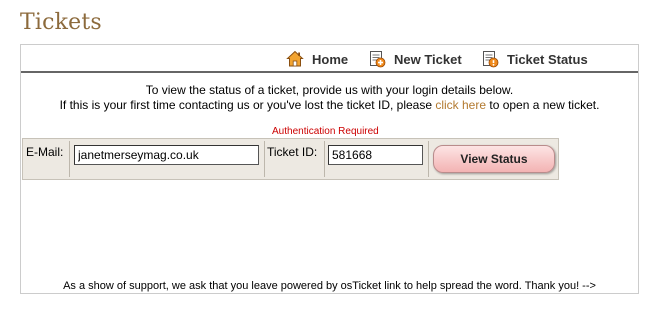  What do you see at coordinates (543, 105) in the screenshot?
I see `intro-line-2-suffix: to open a new ticket.` at bounding box center [543, 105].